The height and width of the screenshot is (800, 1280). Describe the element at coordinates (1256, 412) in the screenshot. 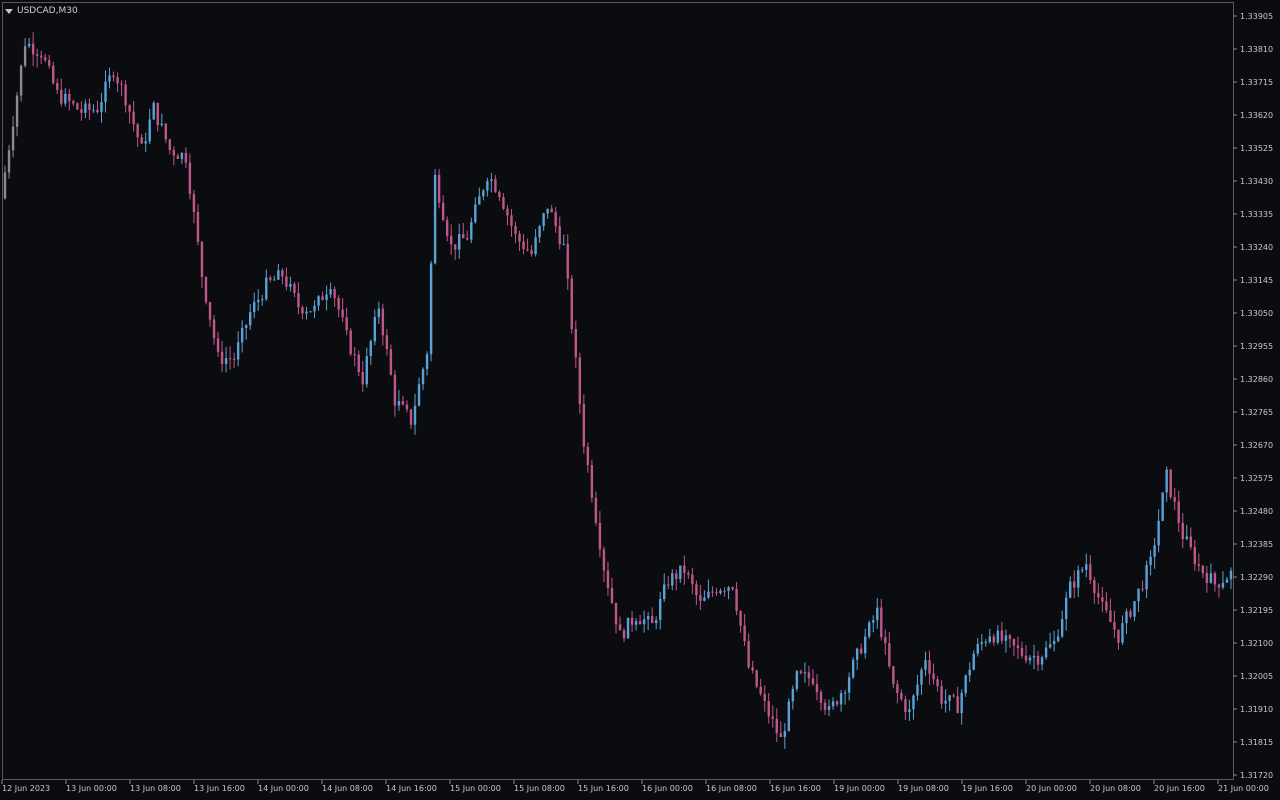

I see `price-tick-label: 1.32765` at that location.